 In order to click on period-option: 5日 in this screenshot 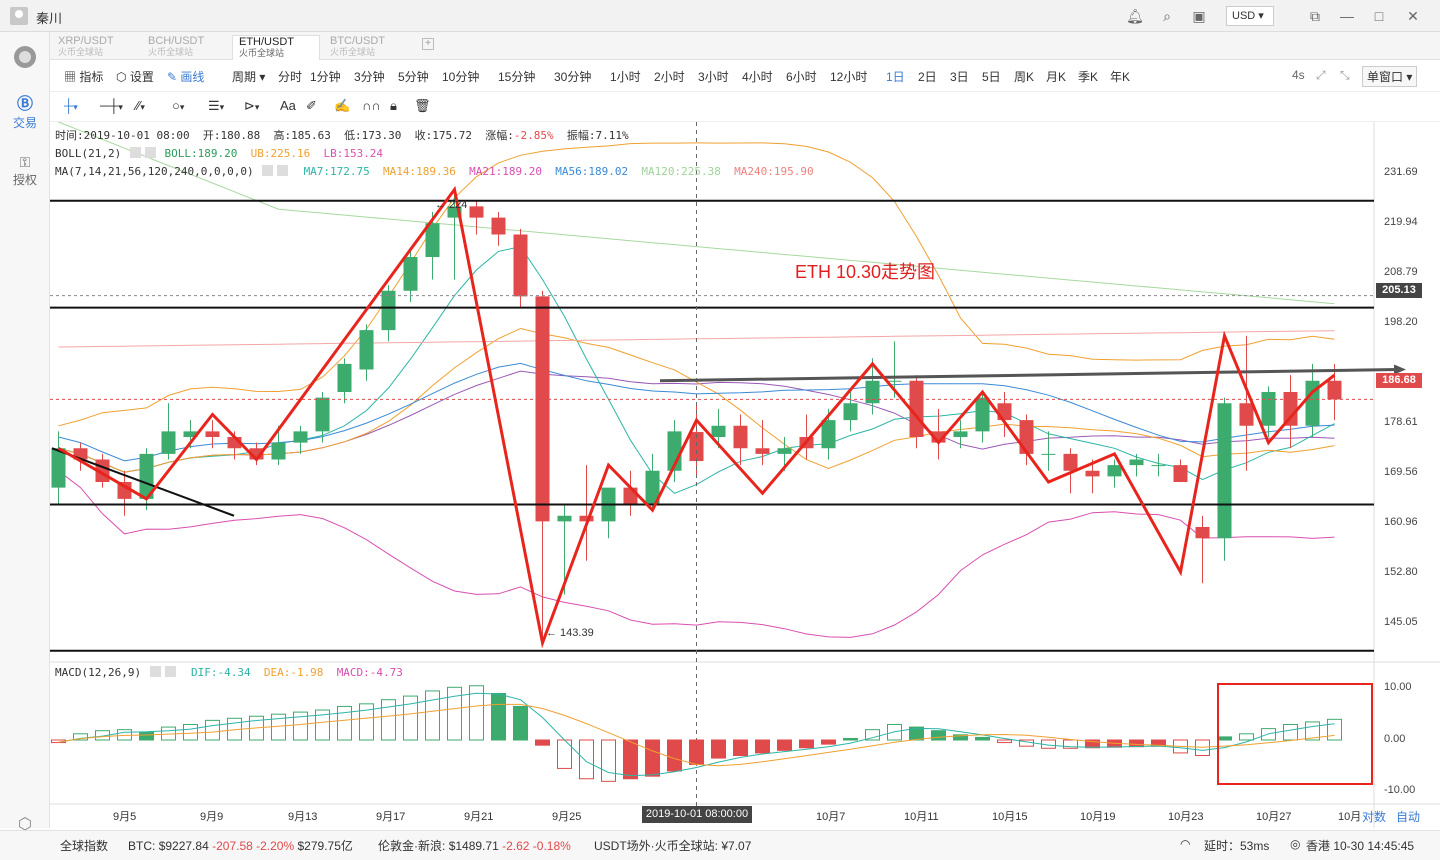, I will do `click(991, 76)`.